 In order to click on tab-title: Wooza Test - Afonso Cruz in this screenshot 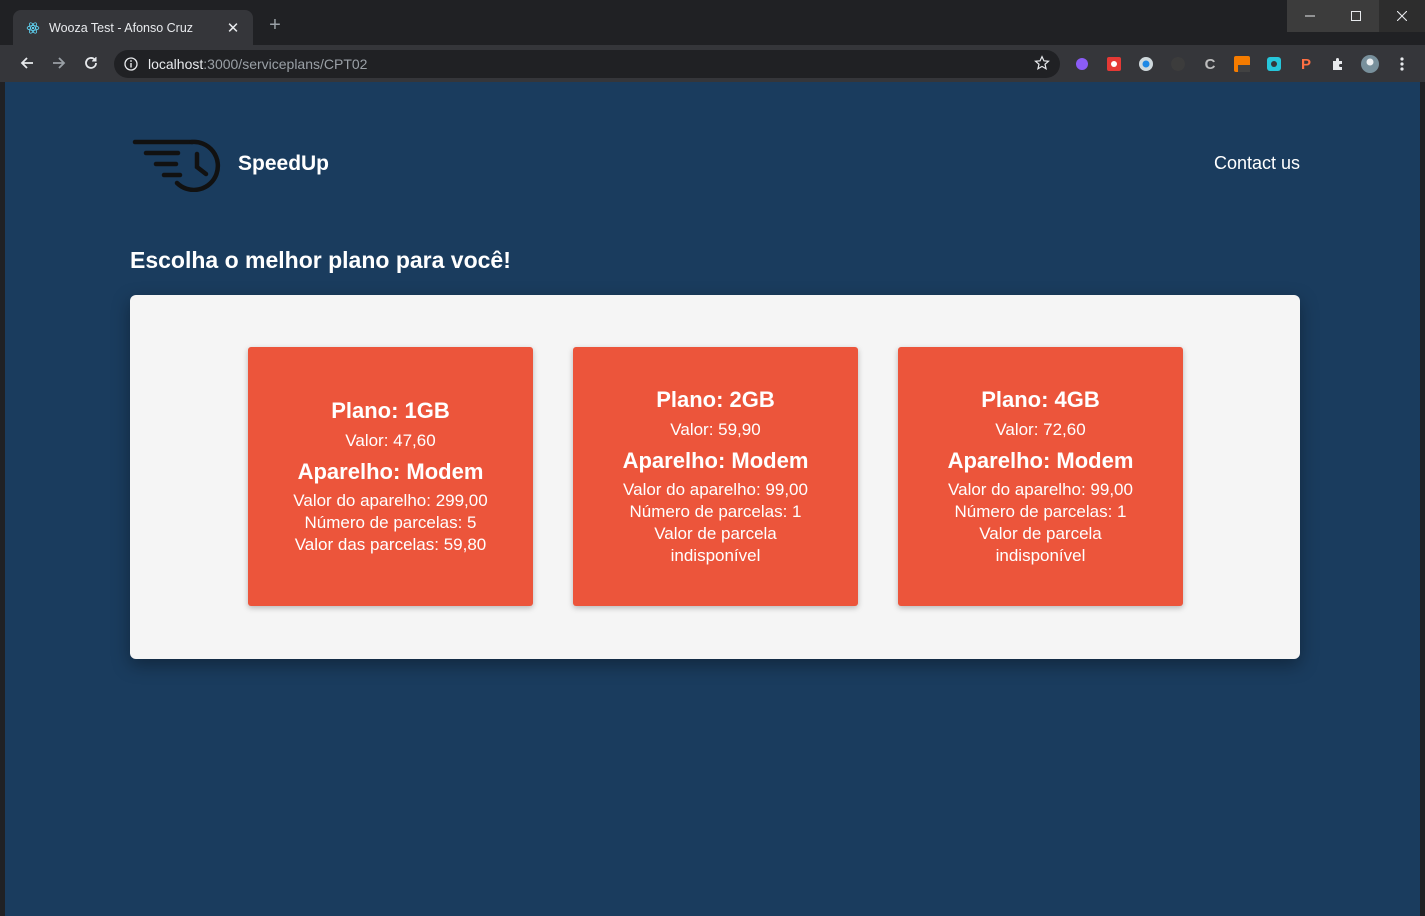, I will do `click(121, 27)`.